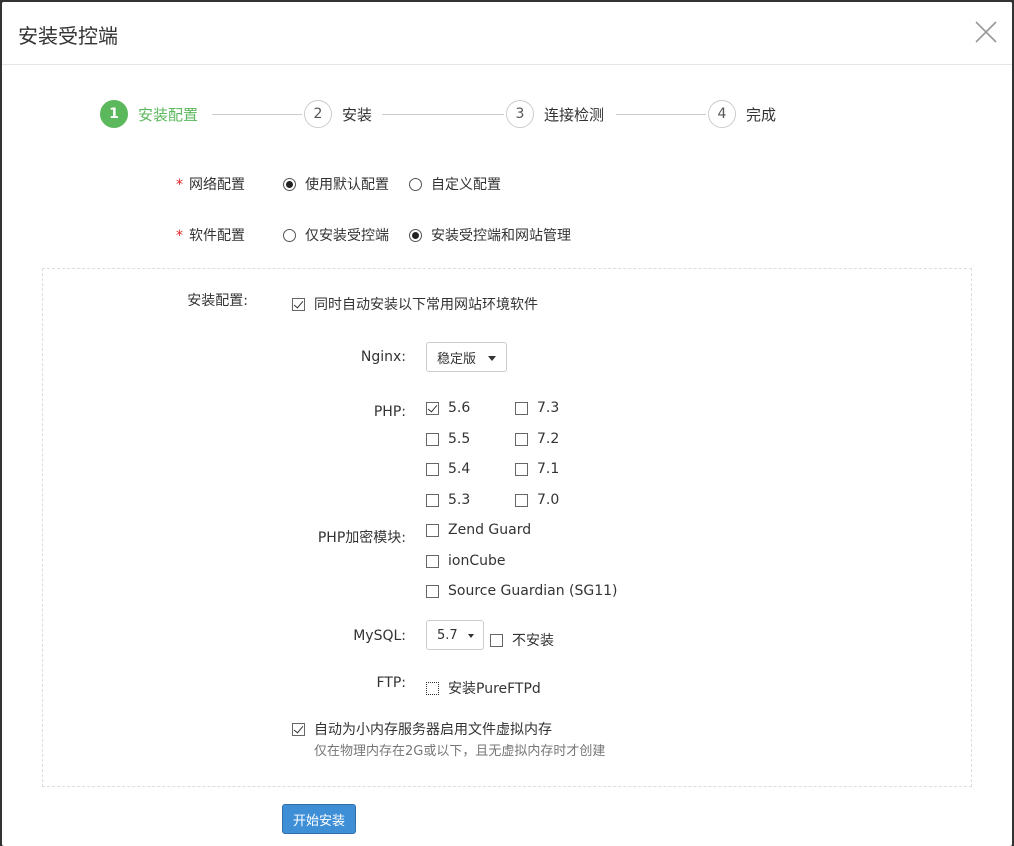 This screenshot has width=1014, height=846. Describe the element at coordinates (217, 301) in the screenshot. I see `install-config-label: 安装配置:` at that location.